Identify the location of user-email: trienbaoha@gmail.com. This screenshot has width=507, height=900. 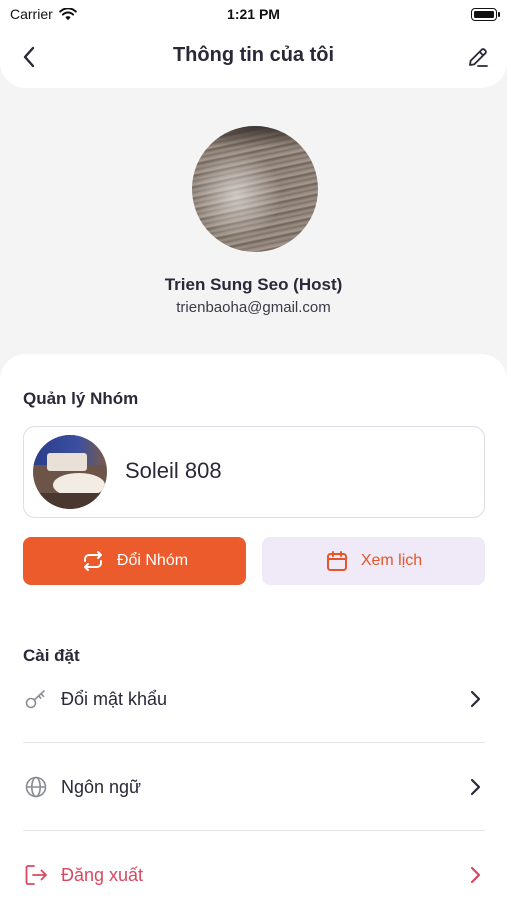
(253, 307).